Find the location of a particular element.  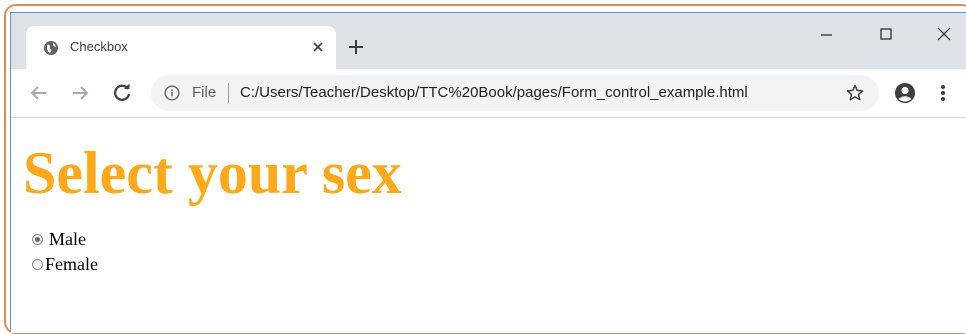

back-button is located at coordinates (39, 93).